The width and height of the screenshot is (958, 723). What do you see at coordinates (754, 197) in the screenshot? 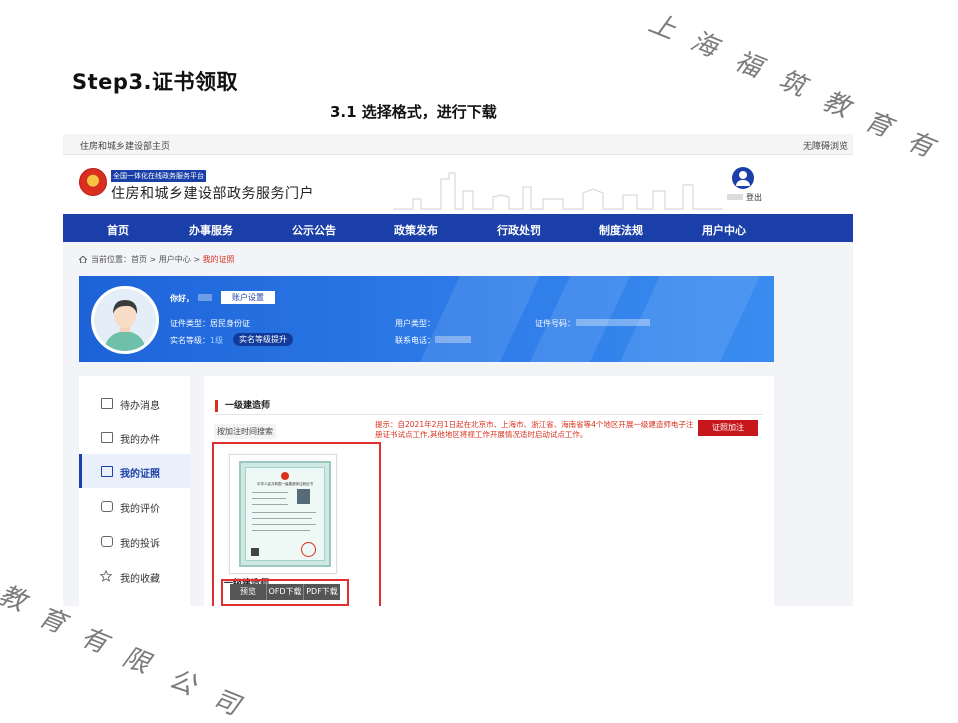
I see `logout-link: 登出` at bounding box center [754, 197].